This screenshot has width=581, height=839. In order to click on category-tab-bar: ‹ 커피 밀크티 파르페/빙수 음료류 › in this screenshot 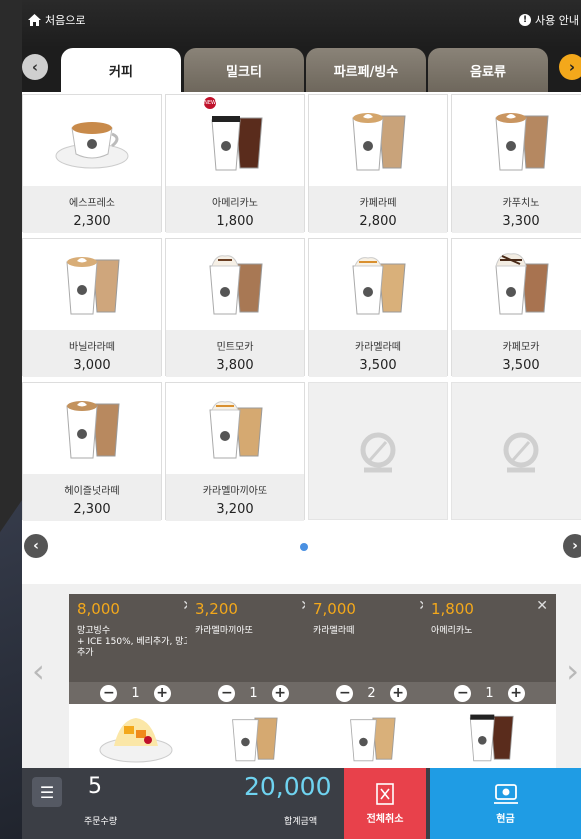, I will do `click(301, 69)`.